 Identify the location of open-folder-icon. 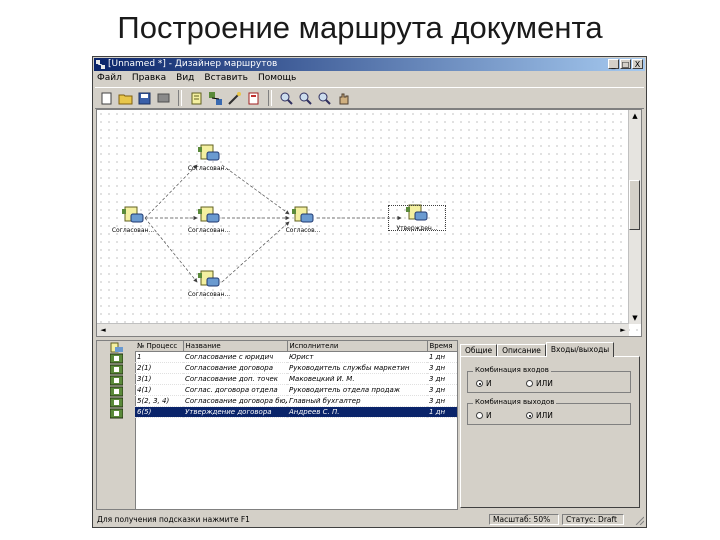
(125, 98).